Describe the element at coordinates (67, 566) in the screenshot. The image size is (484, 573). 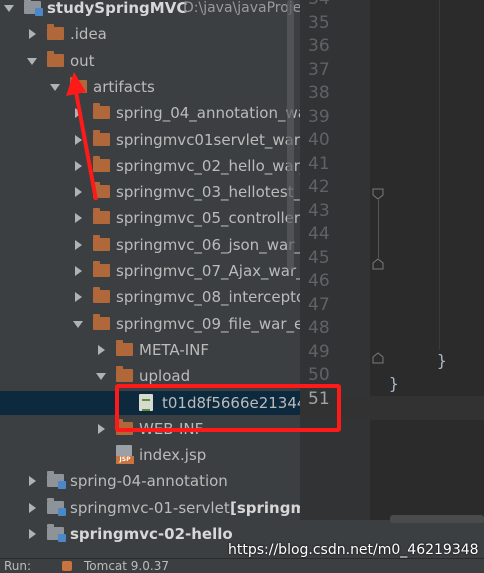
I see `tomcat-icon` at that location.